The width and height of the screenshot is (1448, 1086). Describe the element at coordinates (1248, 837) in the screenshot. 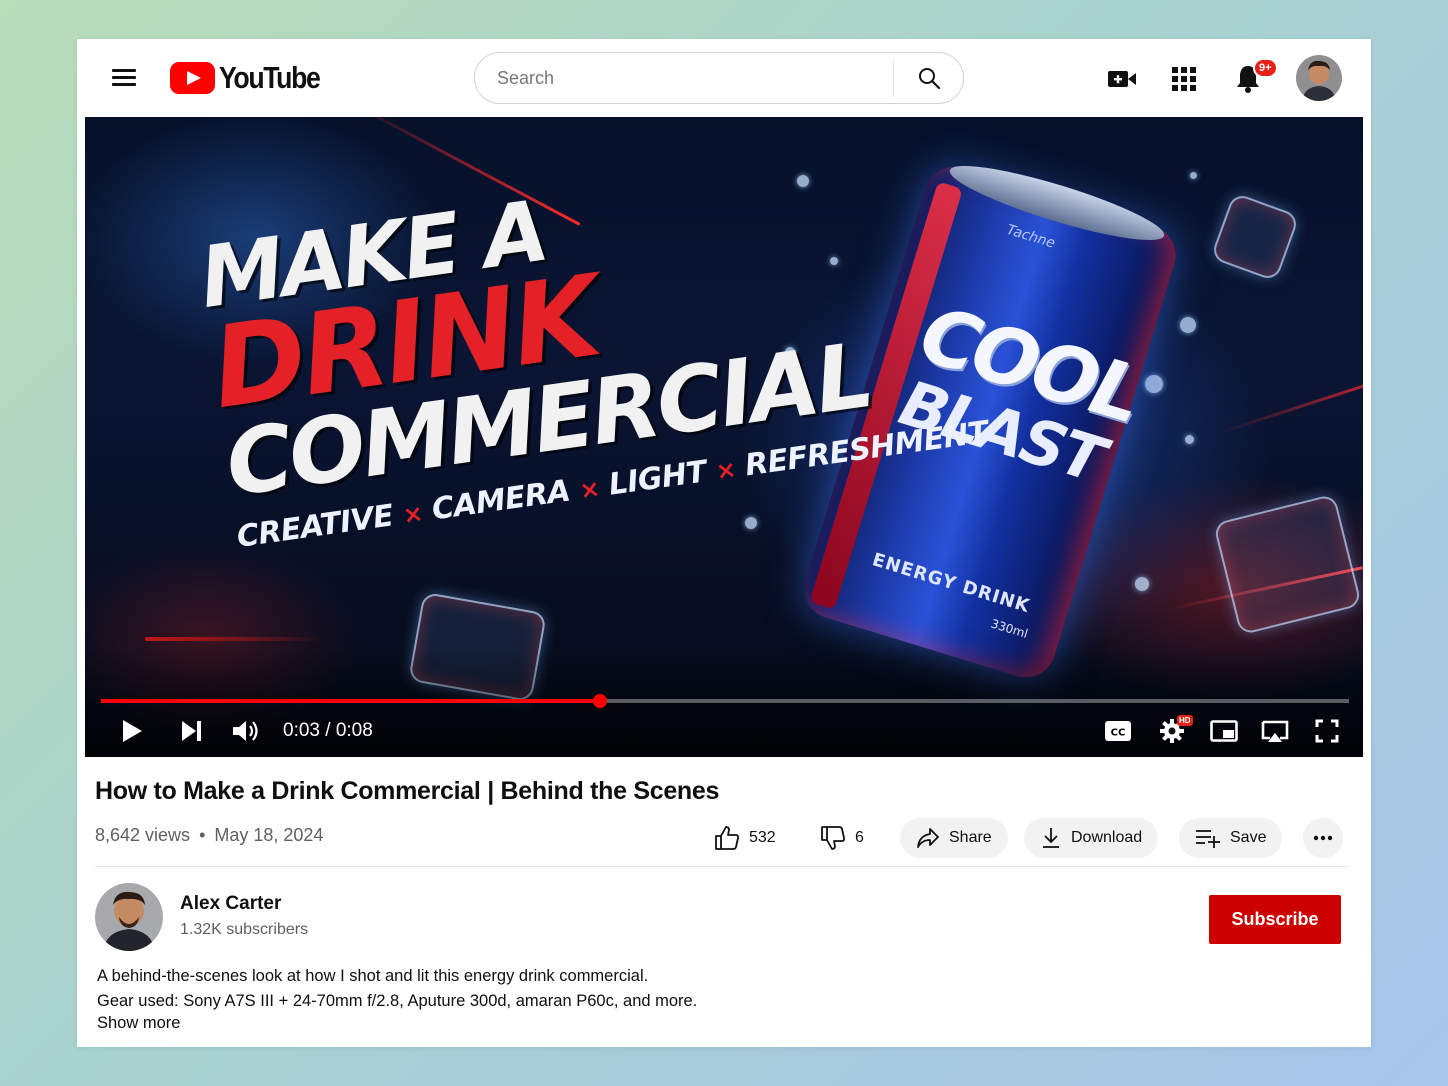

I see `save-label: Save` at that location.